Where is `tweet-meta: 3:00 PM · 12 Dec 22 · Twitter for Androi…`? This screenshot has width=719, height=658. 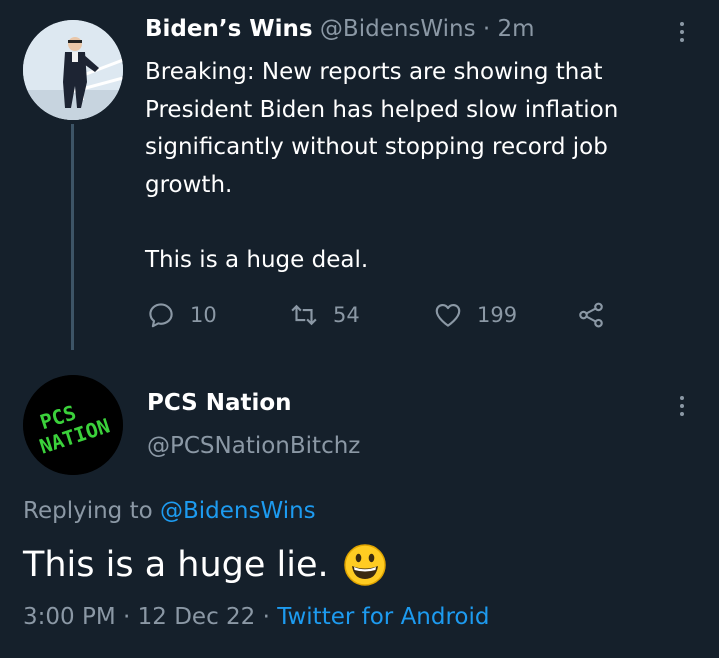 tweet-meta: 3:00 PM · 12 Dec 22 · Twitter for Androi… is located at coordinates (256, 617).